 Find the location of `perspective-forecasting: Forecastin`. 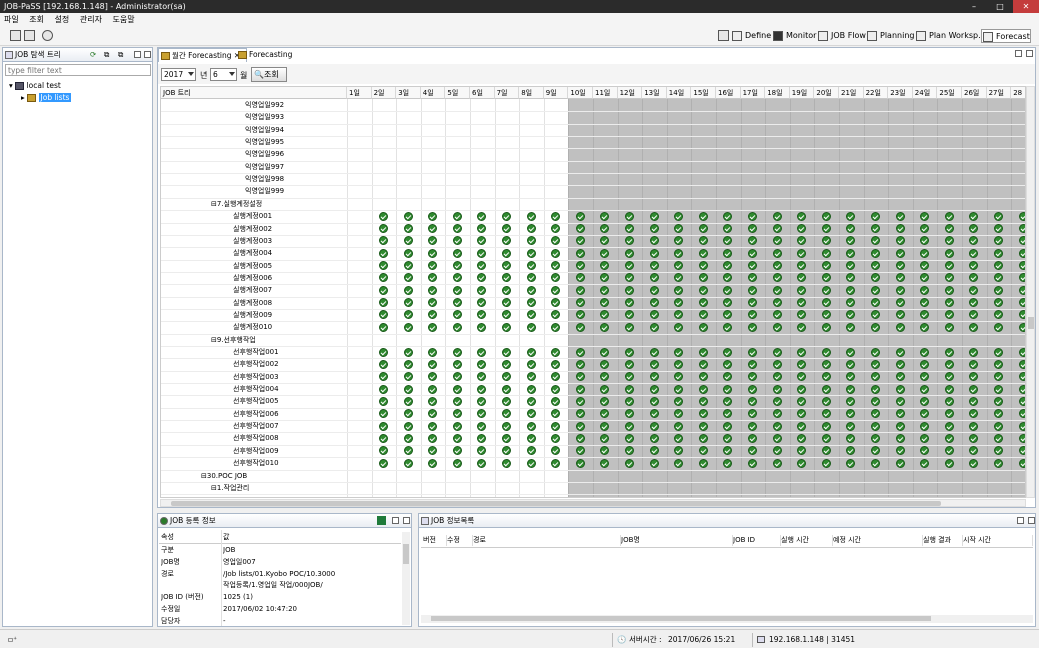

perspective-forecasting: Forecastin is located at coordinates (1006, 36).